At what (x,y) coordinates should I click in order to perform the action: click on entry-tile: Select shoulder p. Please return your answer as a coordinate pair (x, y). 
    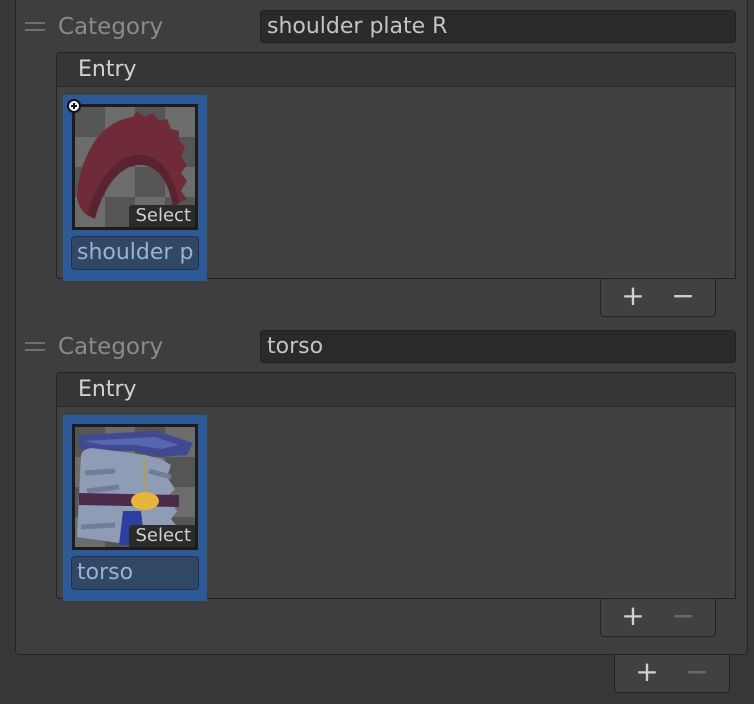
    Looking at the image, I should click on (135, 188).